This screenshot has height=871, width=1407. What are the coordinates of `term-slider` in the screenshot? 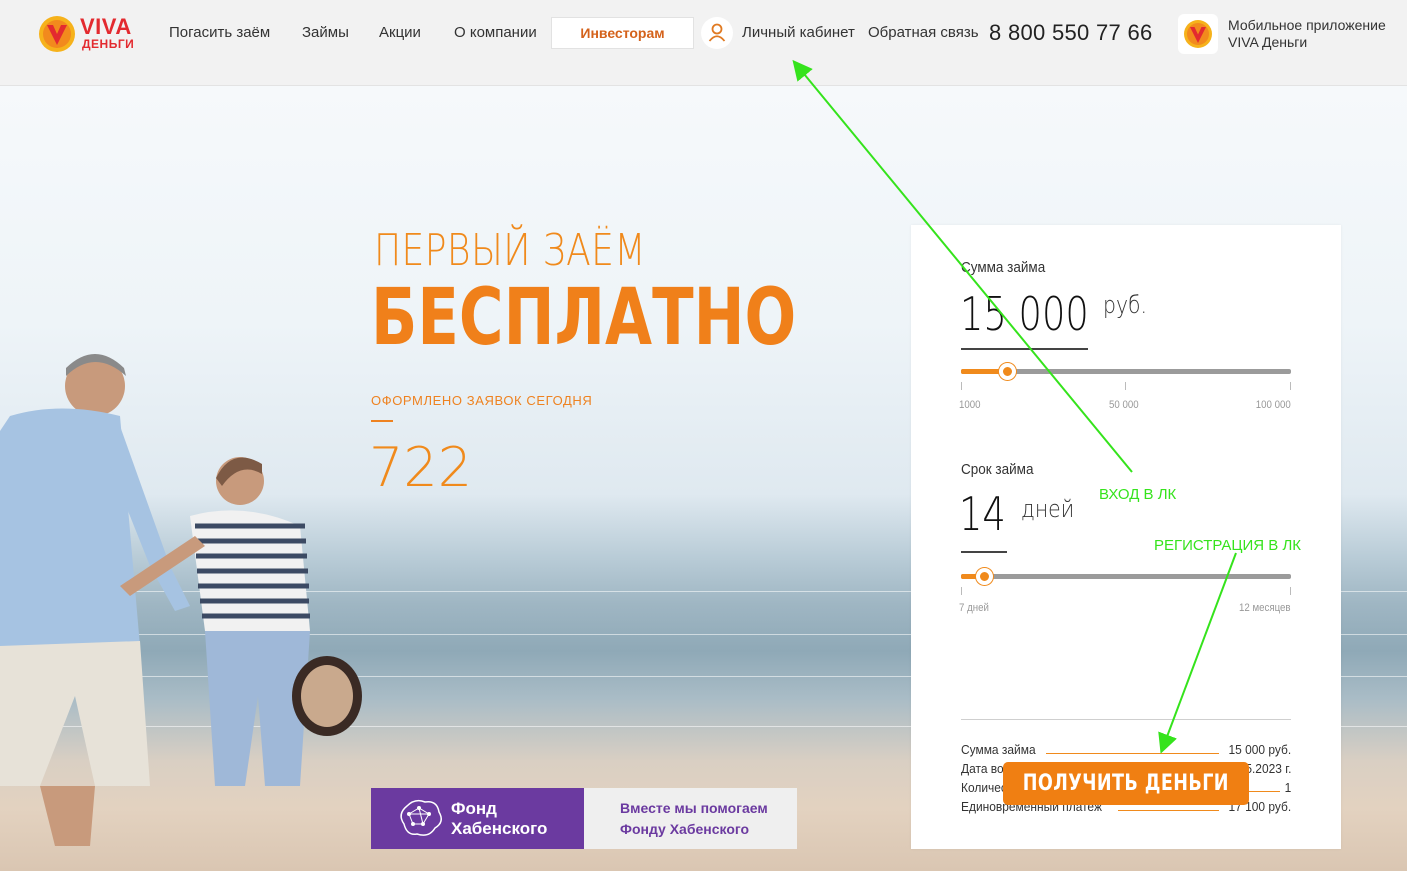 It's located at (1126, 576).